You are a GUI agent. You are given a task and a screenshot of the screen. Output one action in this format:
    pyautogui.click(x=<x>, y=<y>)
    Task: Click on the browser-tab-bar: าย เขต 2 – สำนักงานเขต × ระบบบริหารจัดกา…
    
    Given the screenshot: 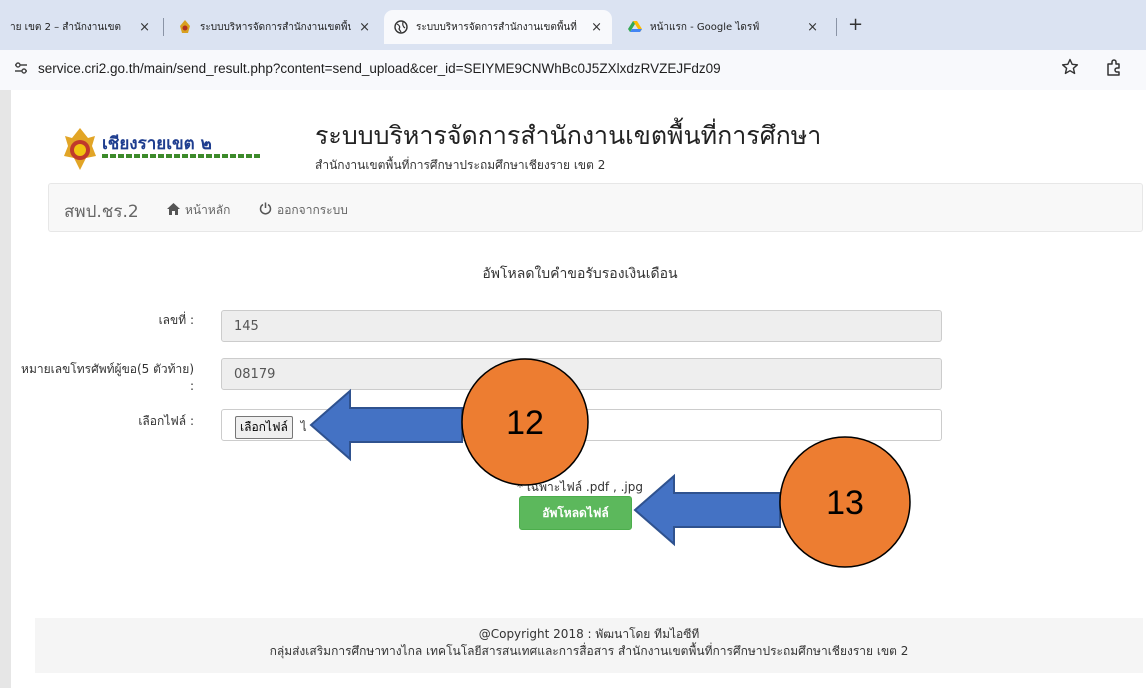 What is the action you would take?
    pyautogui.click(x=573, y=25)
    